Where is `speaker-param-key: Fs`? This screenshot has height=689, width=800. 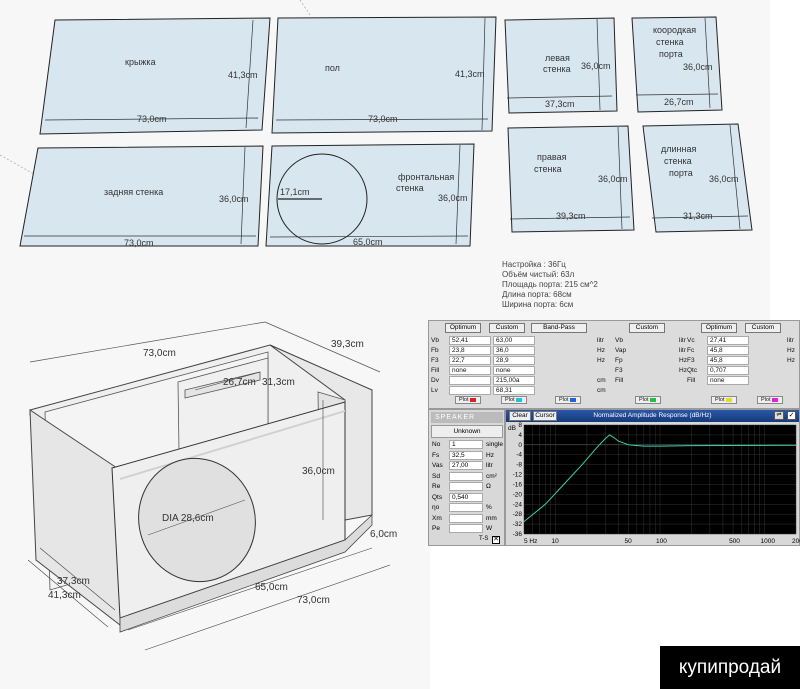 speaker-param-key: Fs is located at coordinates (436, 455).